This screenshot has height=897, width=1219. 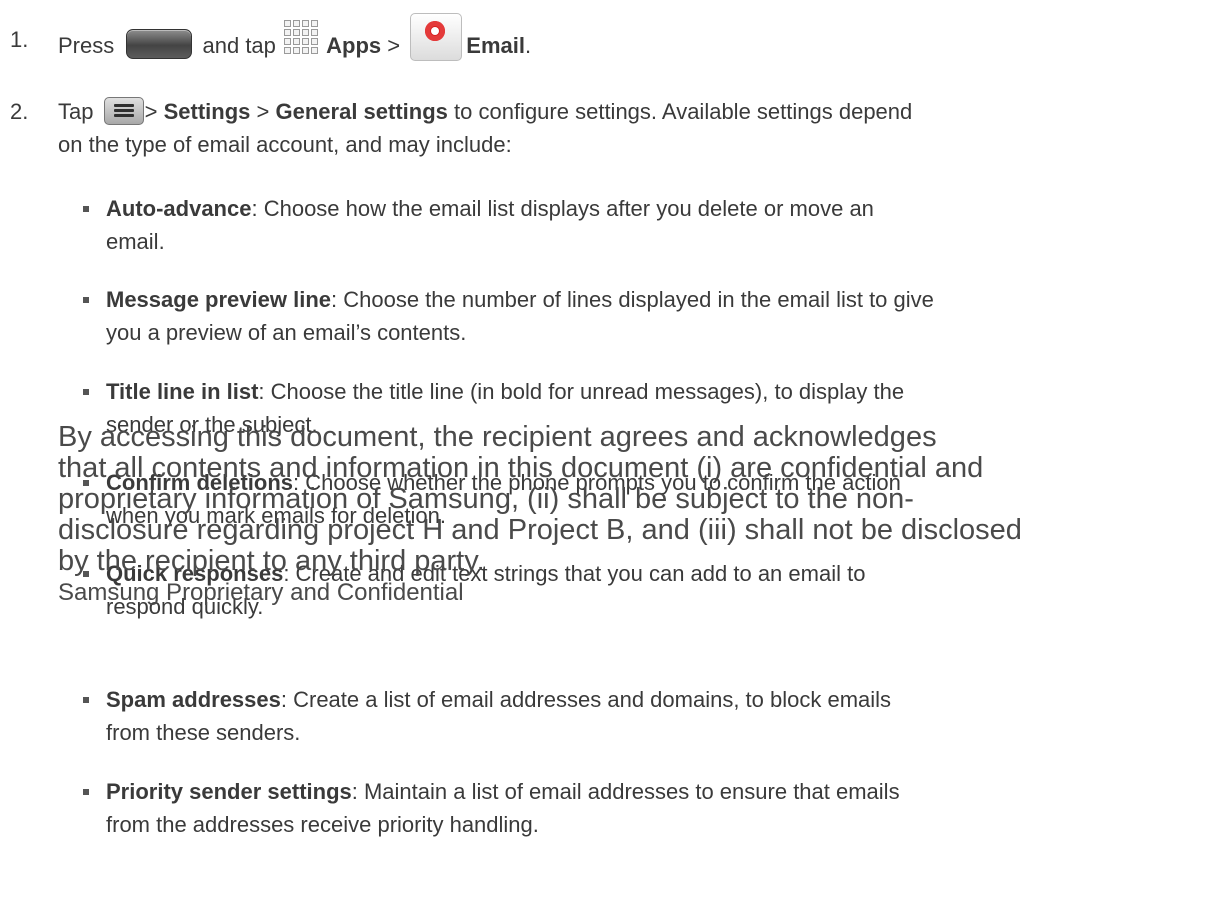 I want to click on general-settings-label: General settings, so click(x=361, y=111).